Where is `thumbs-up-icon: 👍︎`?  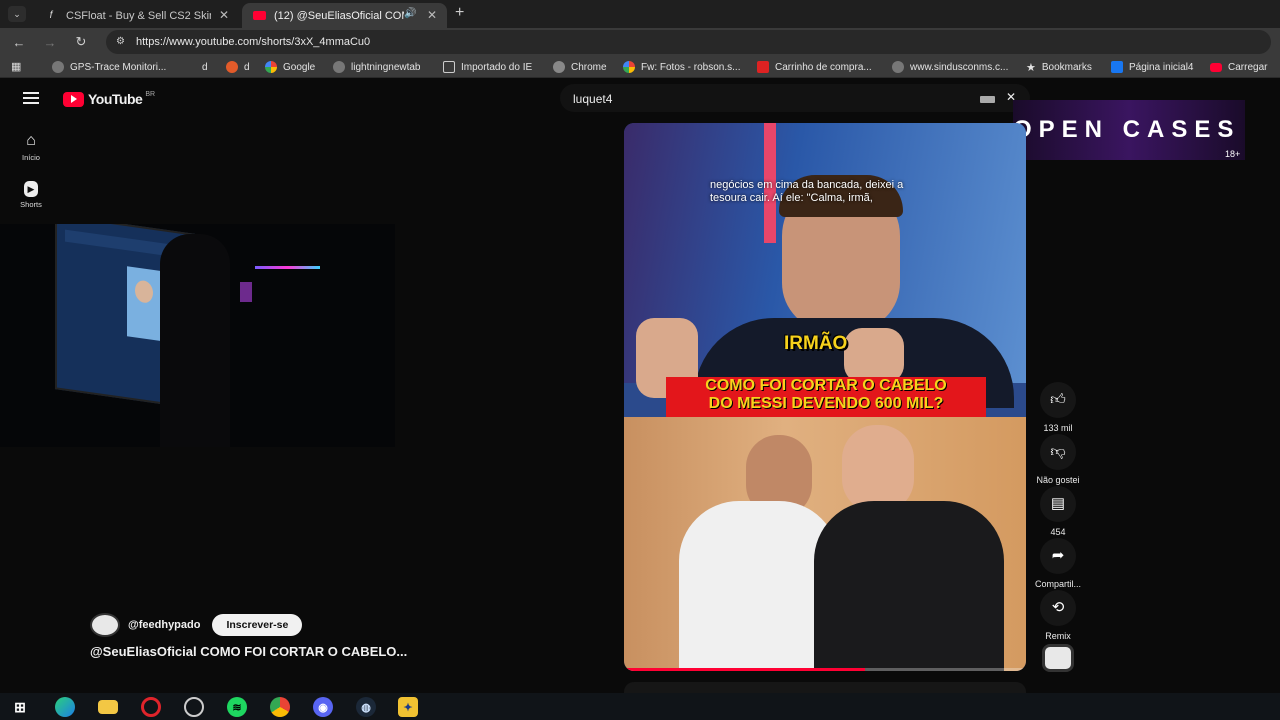 thumbs-up-icon: 👍︎ is located at coordinates (1058, 400).